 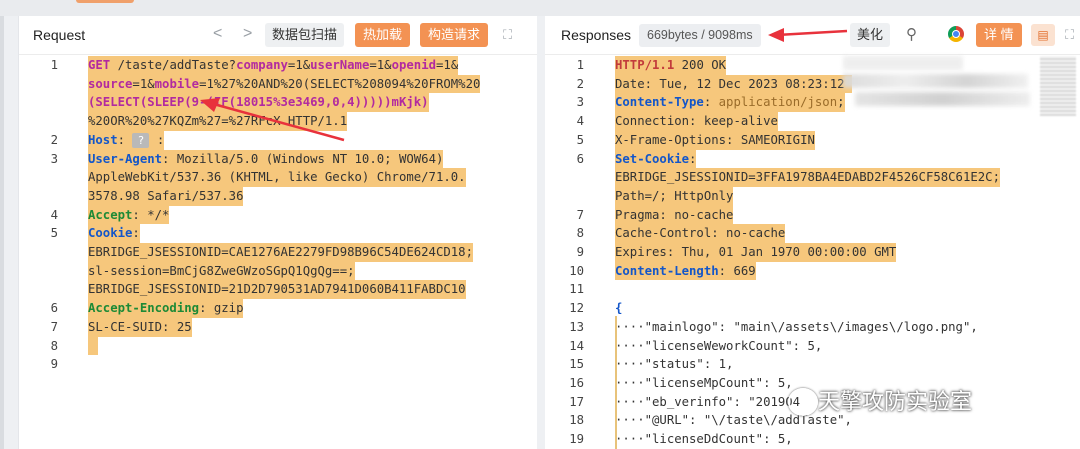 What do you see at coordinates (576, 345) in the screenshot?
I see `line-number: 14` at bounding box center [576, 345].